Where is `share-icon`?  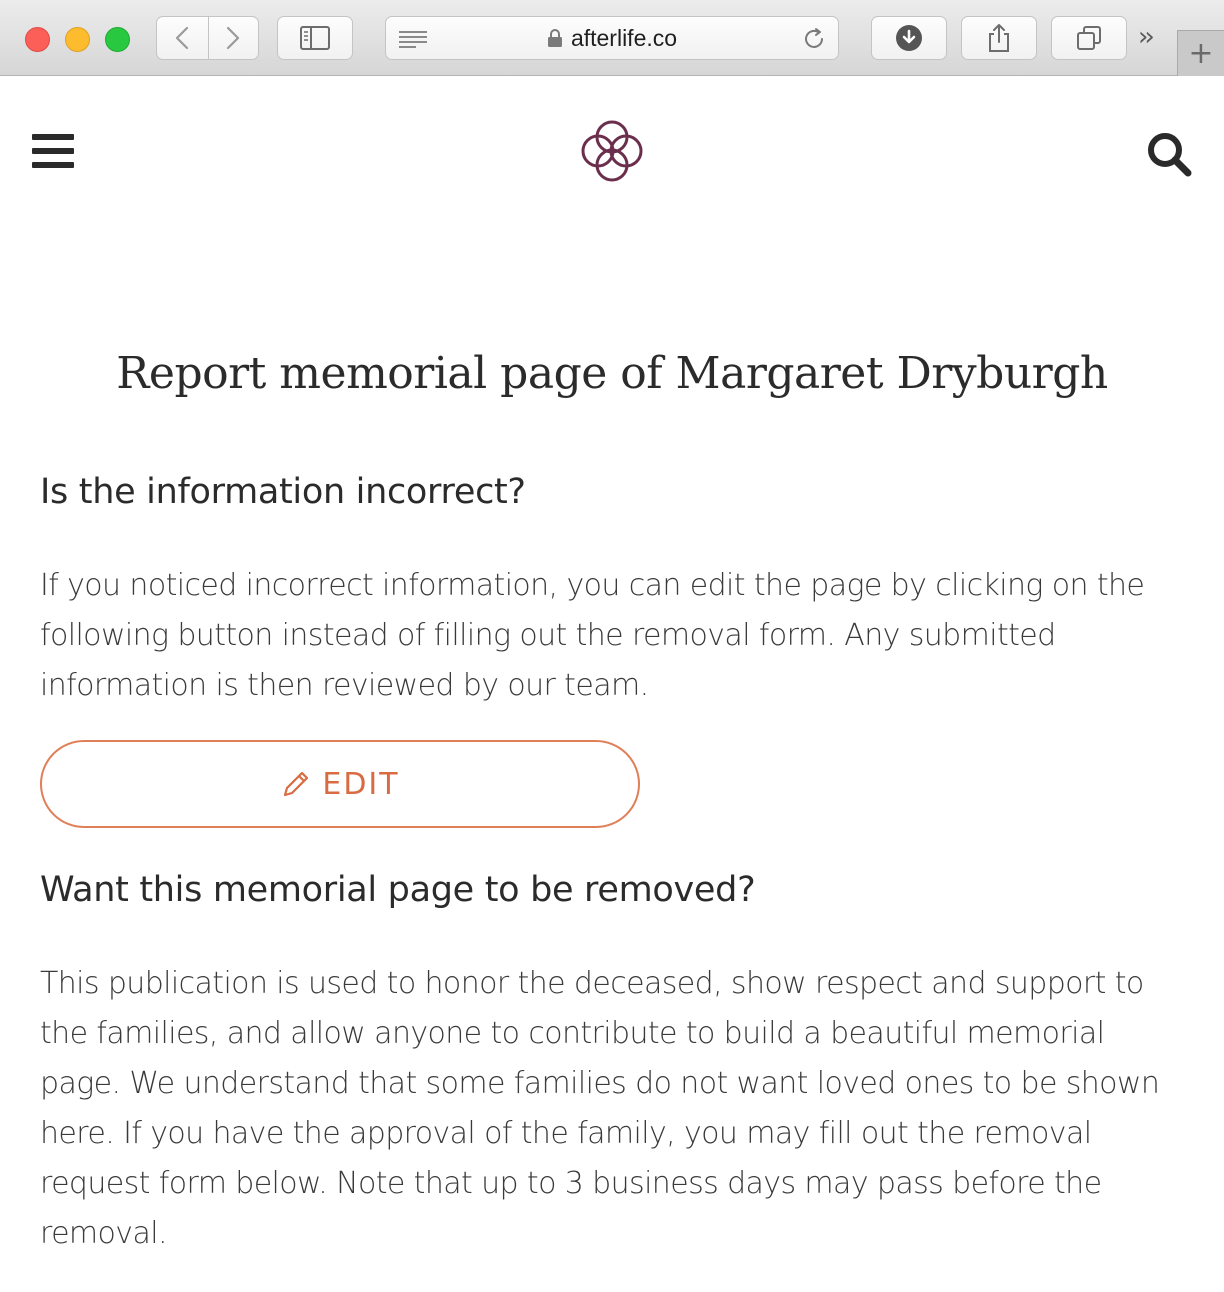
share-icon is located at coordinates (999, 38).